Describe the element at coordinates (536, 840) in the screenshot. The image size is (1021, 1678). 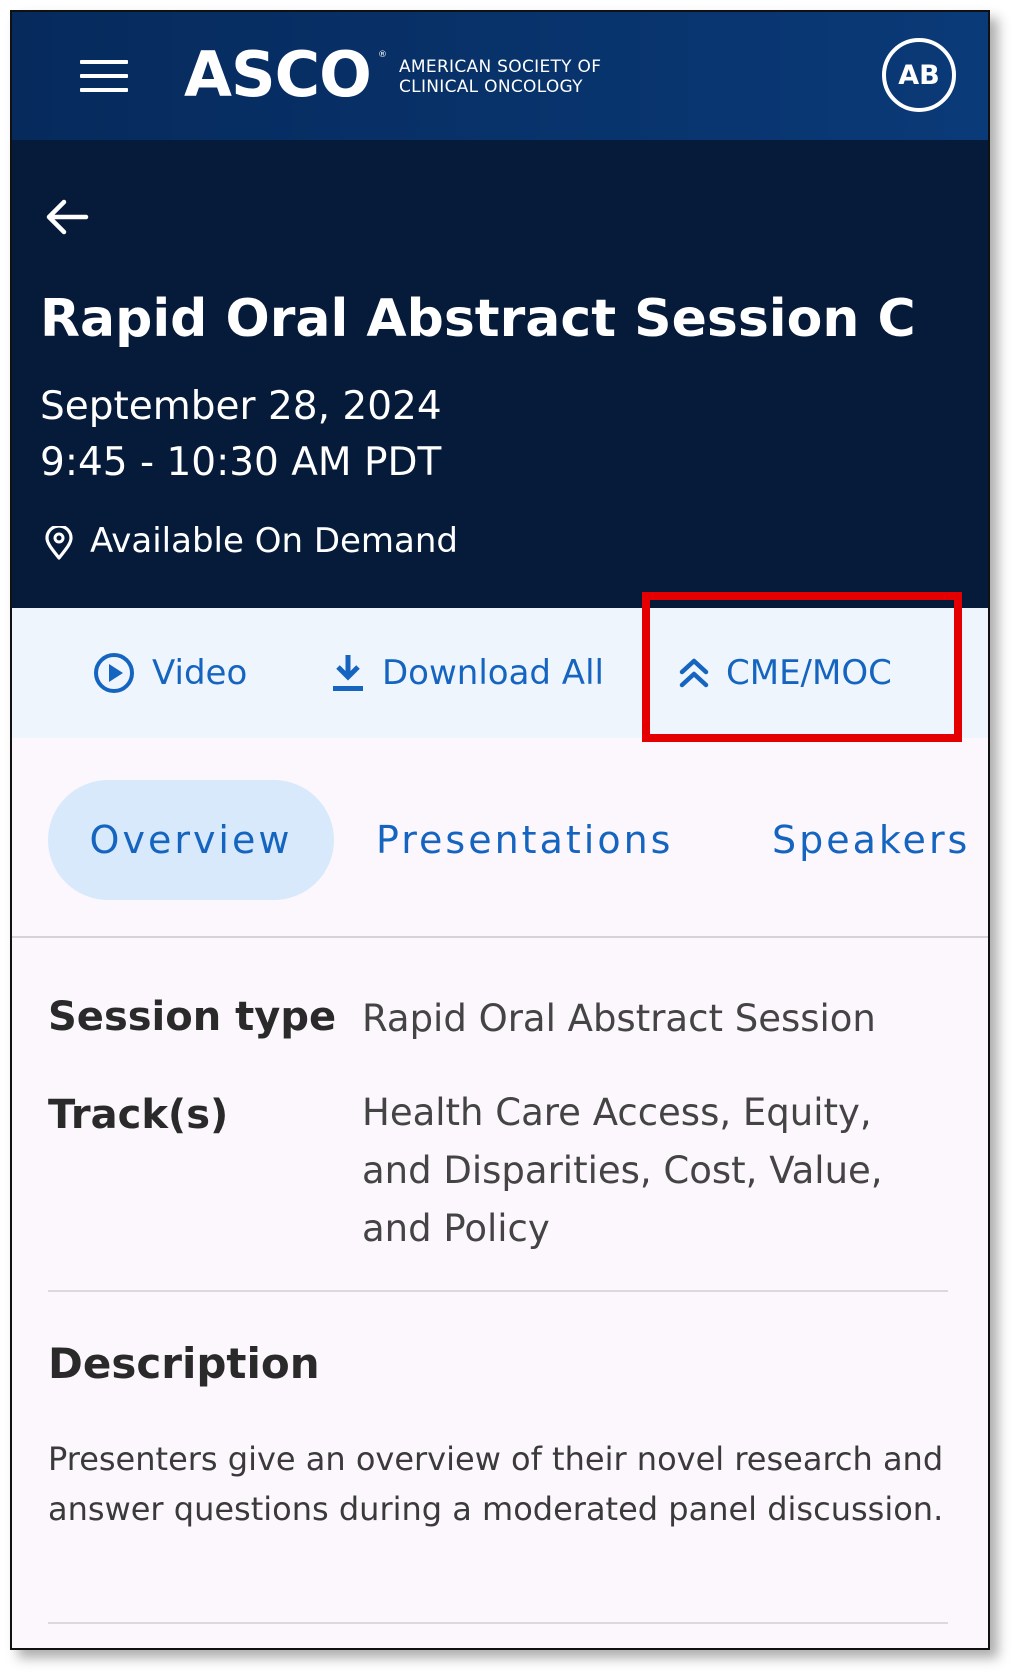
I see `tab-presentations: Presentations` at that location.